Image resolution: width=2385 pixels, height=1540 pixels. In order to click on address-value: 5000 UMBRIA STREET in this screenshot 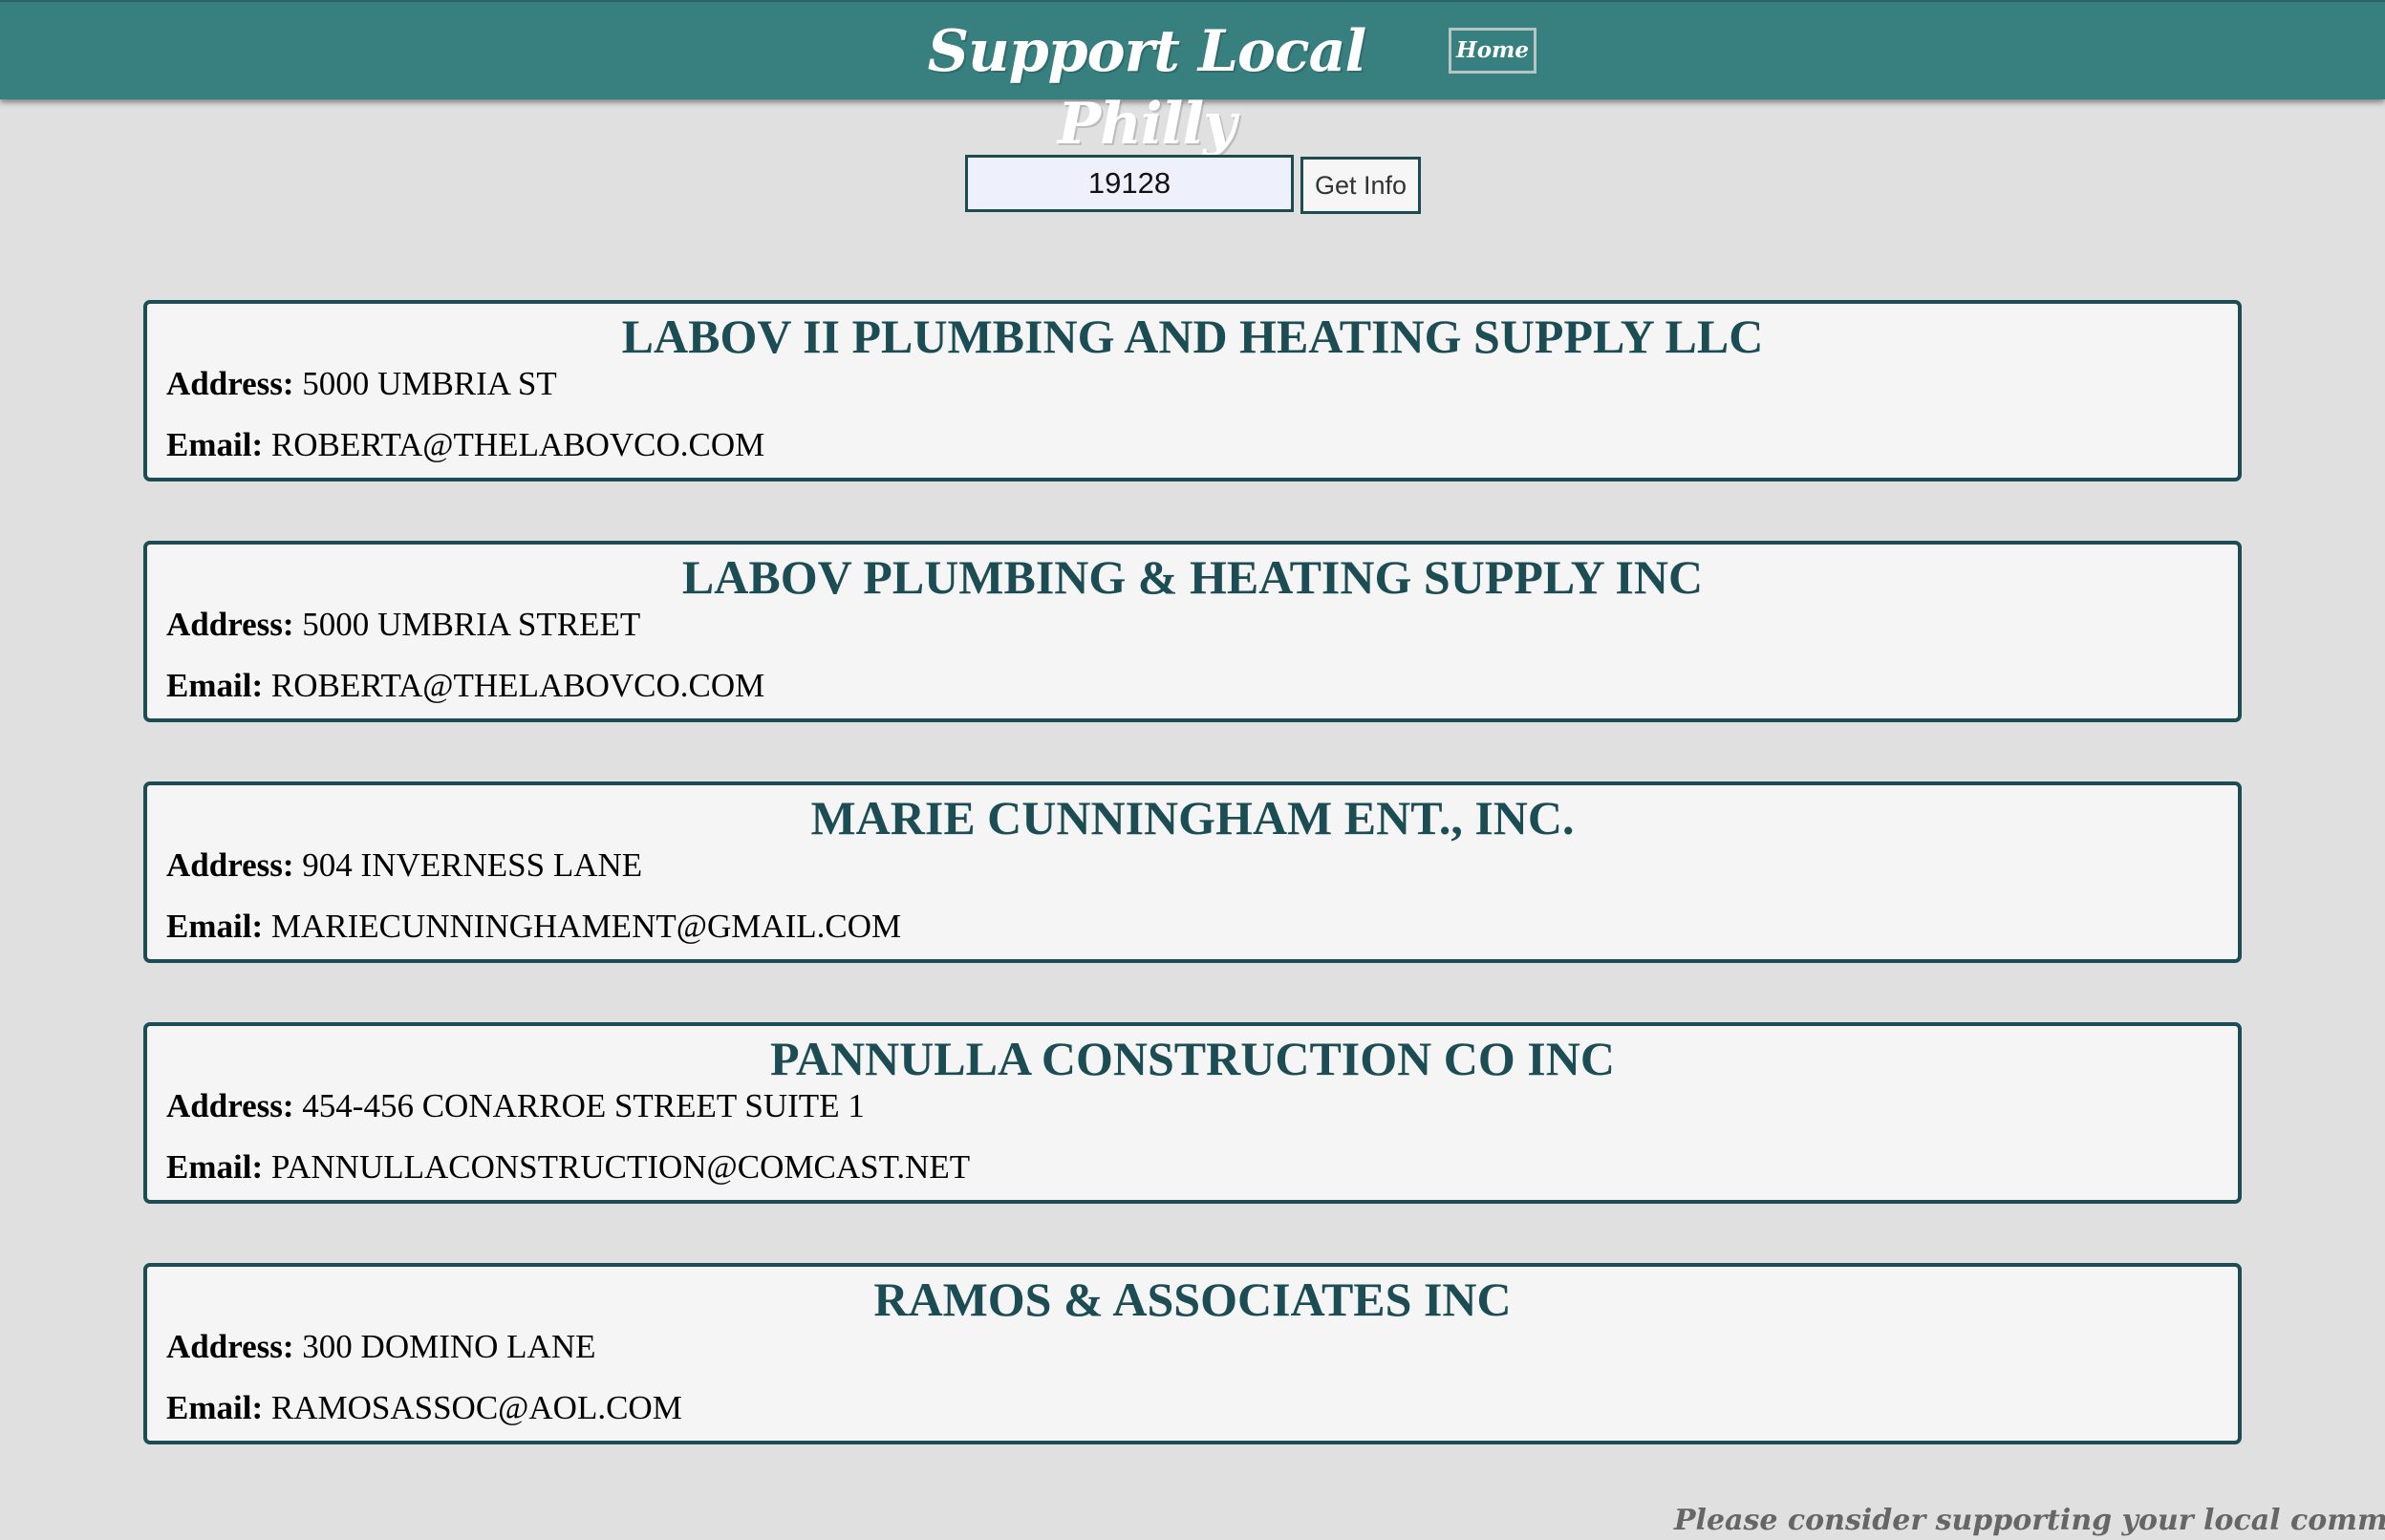, I will do `click(471, 624)`.